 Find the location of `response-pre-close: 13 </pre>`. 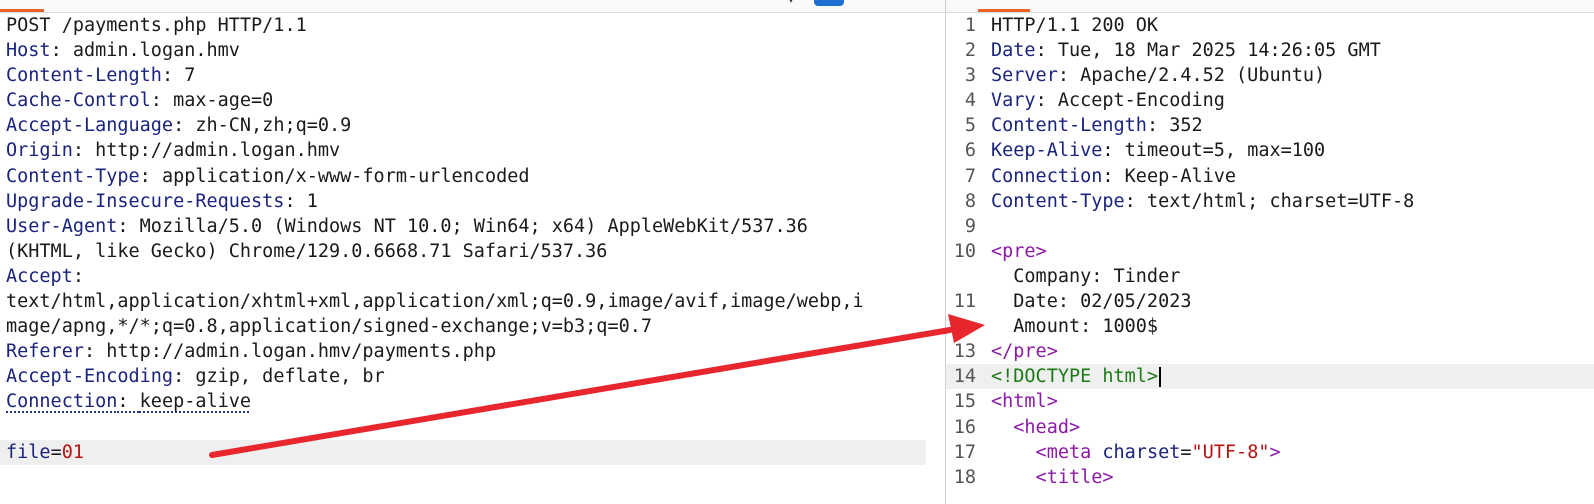

response-pre-close: 13 </pre> is located at coordinates (1005, 352).